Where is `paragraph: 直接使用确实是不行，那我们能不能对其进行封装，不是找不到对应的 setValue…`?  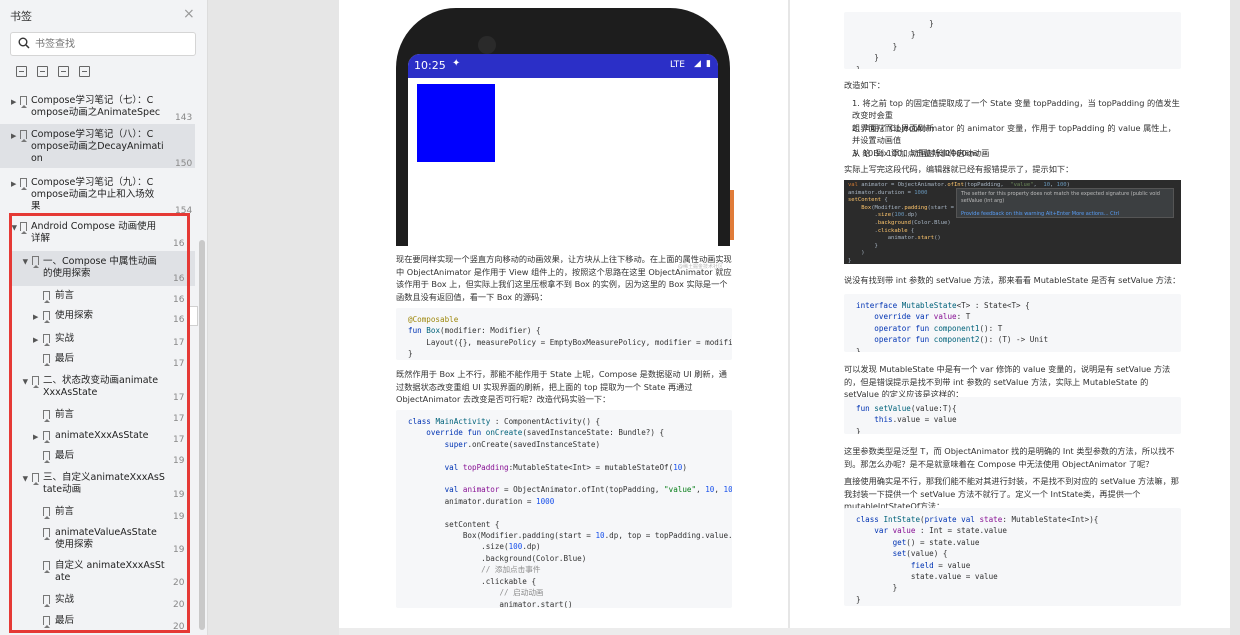
paragraph: 直接使用确实是不行，那我们能不能对其进行封装，不是找不到对应的 setValue… is located at coordinates (1011, 493).